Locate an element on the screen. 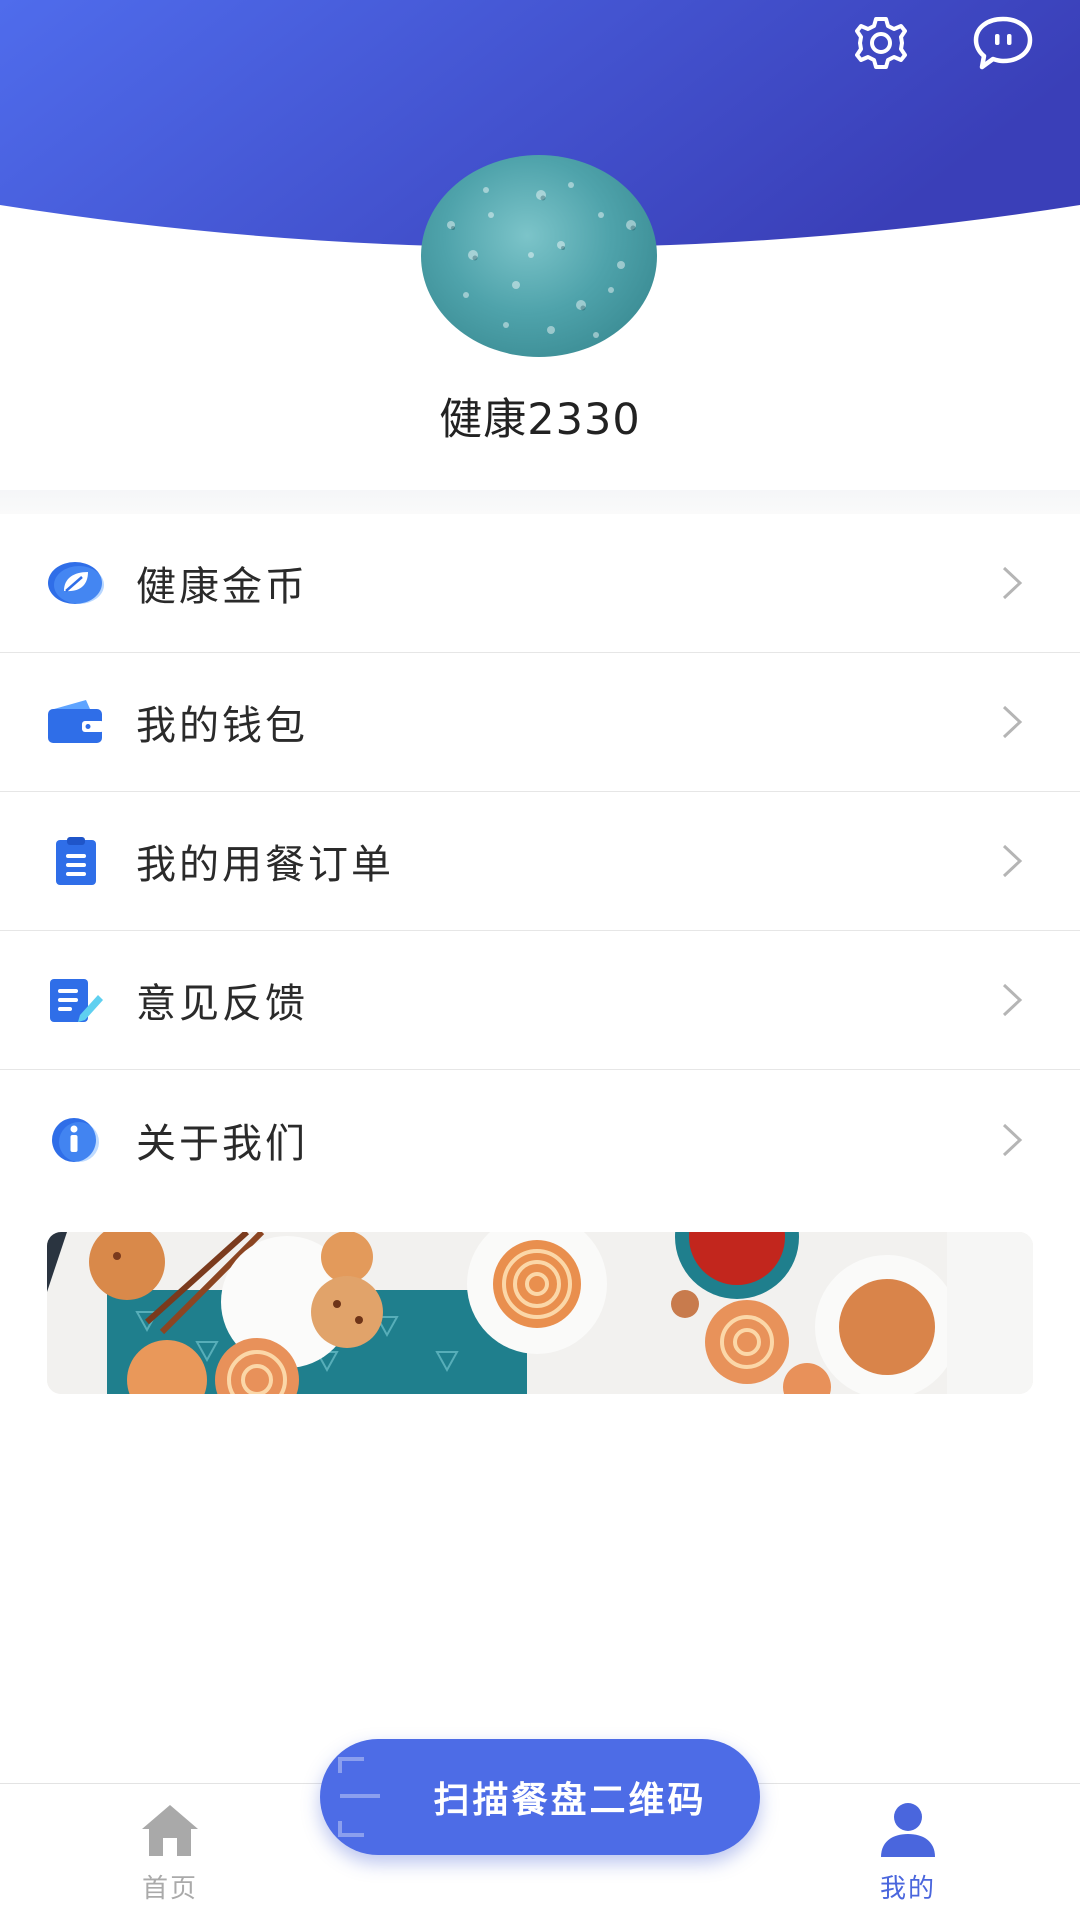  menu-item-about: 关于我们 is located at coordinates (540, 1139).